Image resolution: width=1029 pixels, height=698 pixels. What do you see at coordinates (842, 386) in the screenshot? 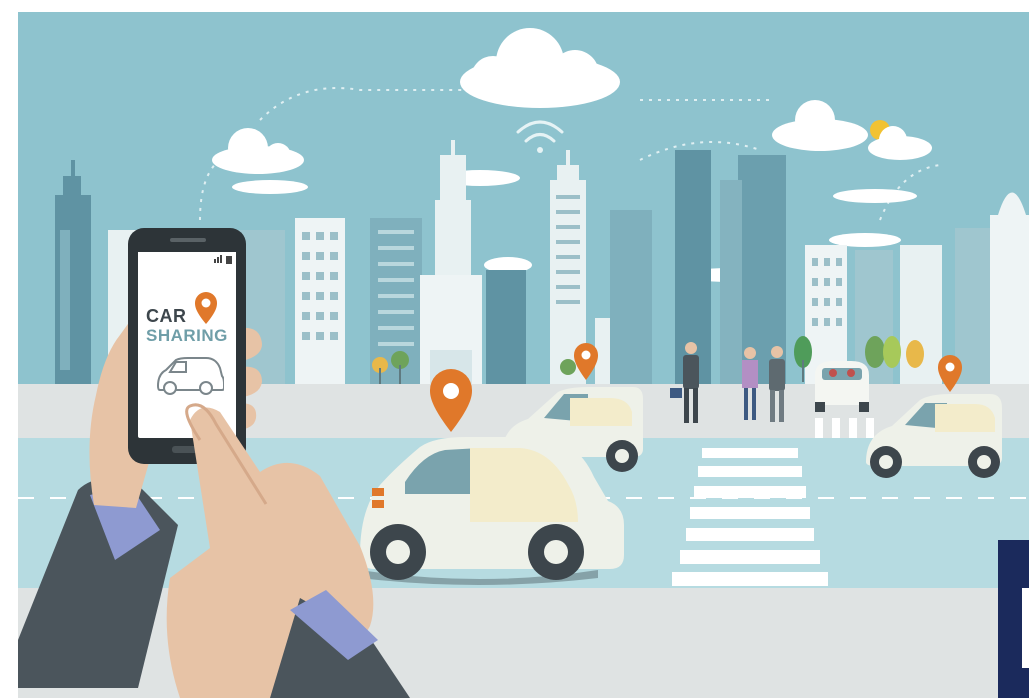
I see `car` at bounding box center [842, 386].